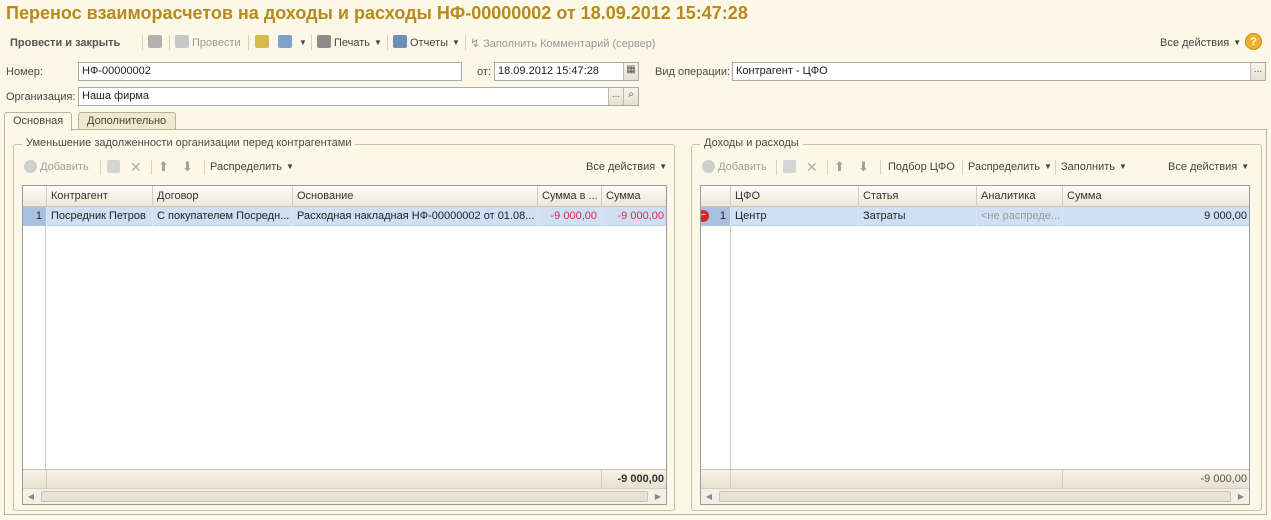 The image size is (1271, 520). What do you see at coordinates (918, 196) in the screenshot?
I see `column-header-item: Статья` at bounding box center [918, 196].